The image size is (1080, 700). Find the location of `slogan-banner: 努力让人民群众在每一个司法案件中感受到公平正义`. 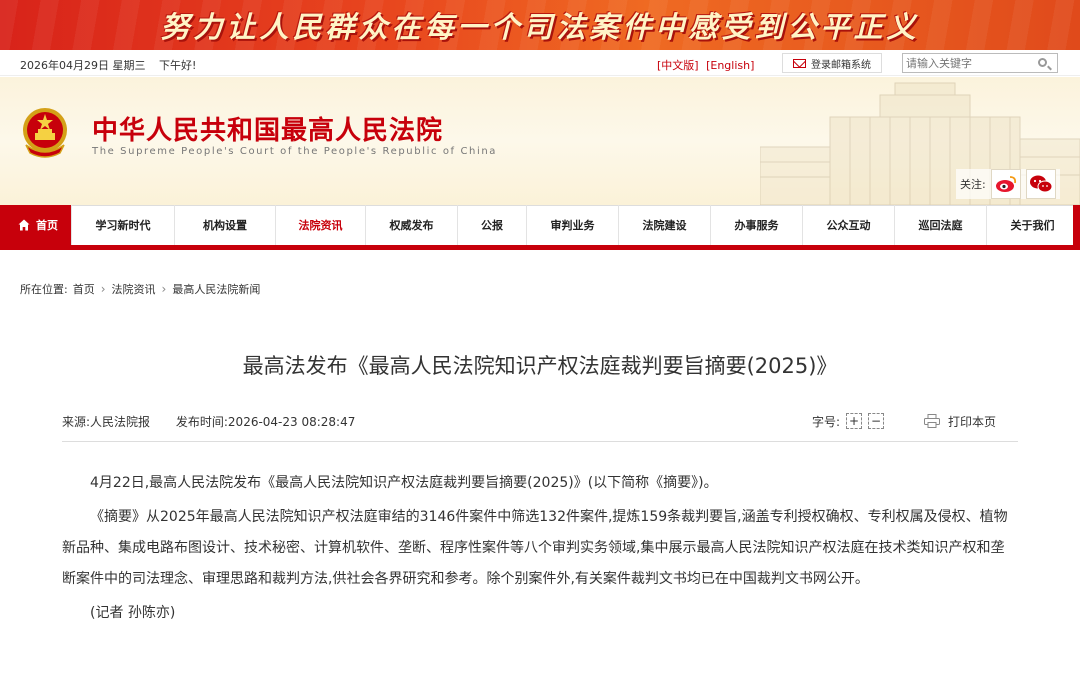

slogan-banner: 努力让人民群众在每一个司法案件中感受到公平正义 is located at coordinates (540, 25).